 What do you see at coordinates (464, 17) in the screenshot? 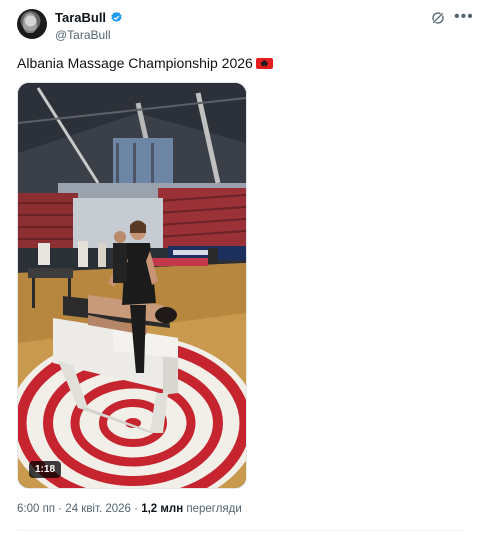
I see `more-options-icon: •••` at bounding box center [464, 17].